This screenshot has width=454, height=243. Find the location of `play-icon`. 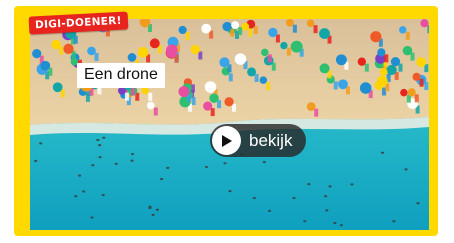

play-icon is located at coordinates (226, 140).